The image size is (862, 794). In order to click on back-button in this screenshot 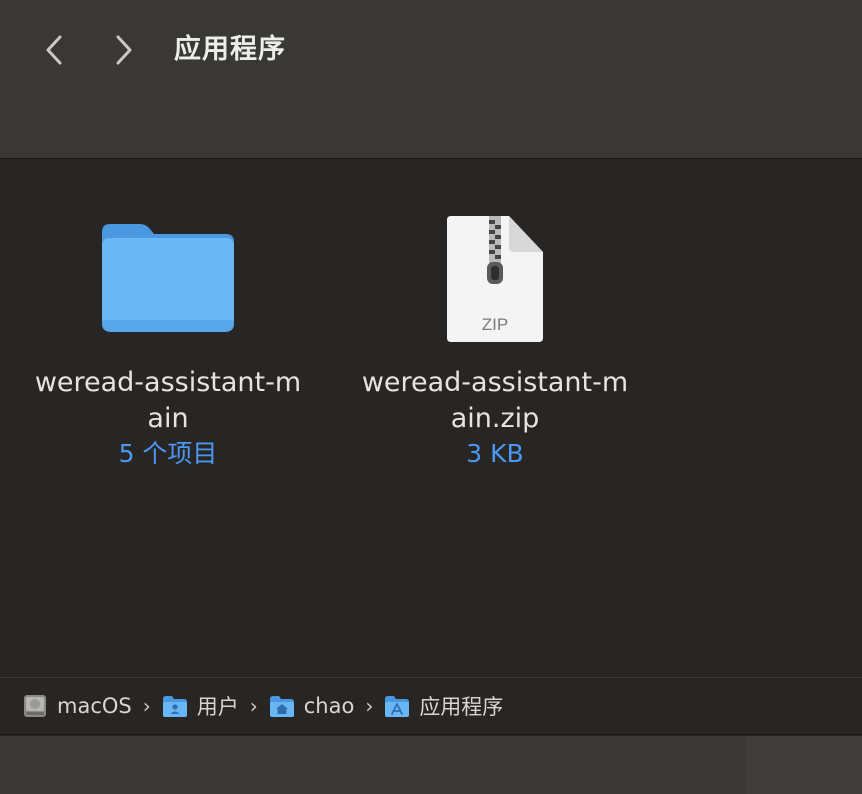, I will do `click(54, 50)`.